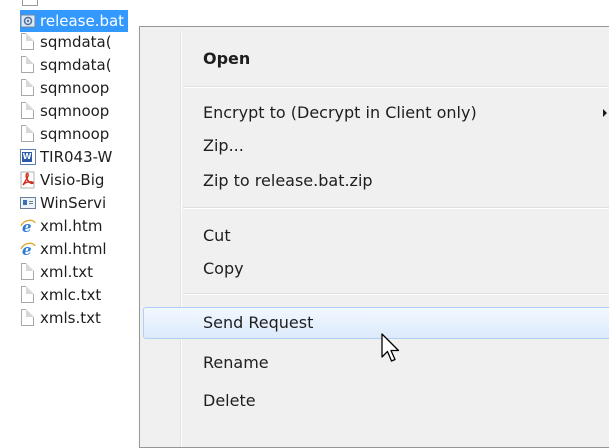  I want to click on file-name: WinServi, so click(73, 203).